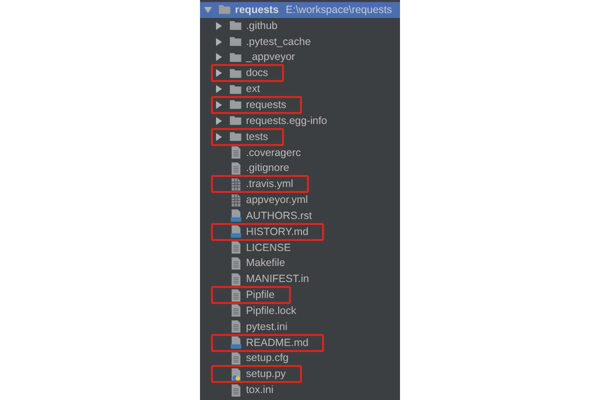 Image resolution: width=600 pixels, height=400 pixels. I want to click on file-name: Pipfile, so click(260, 295).